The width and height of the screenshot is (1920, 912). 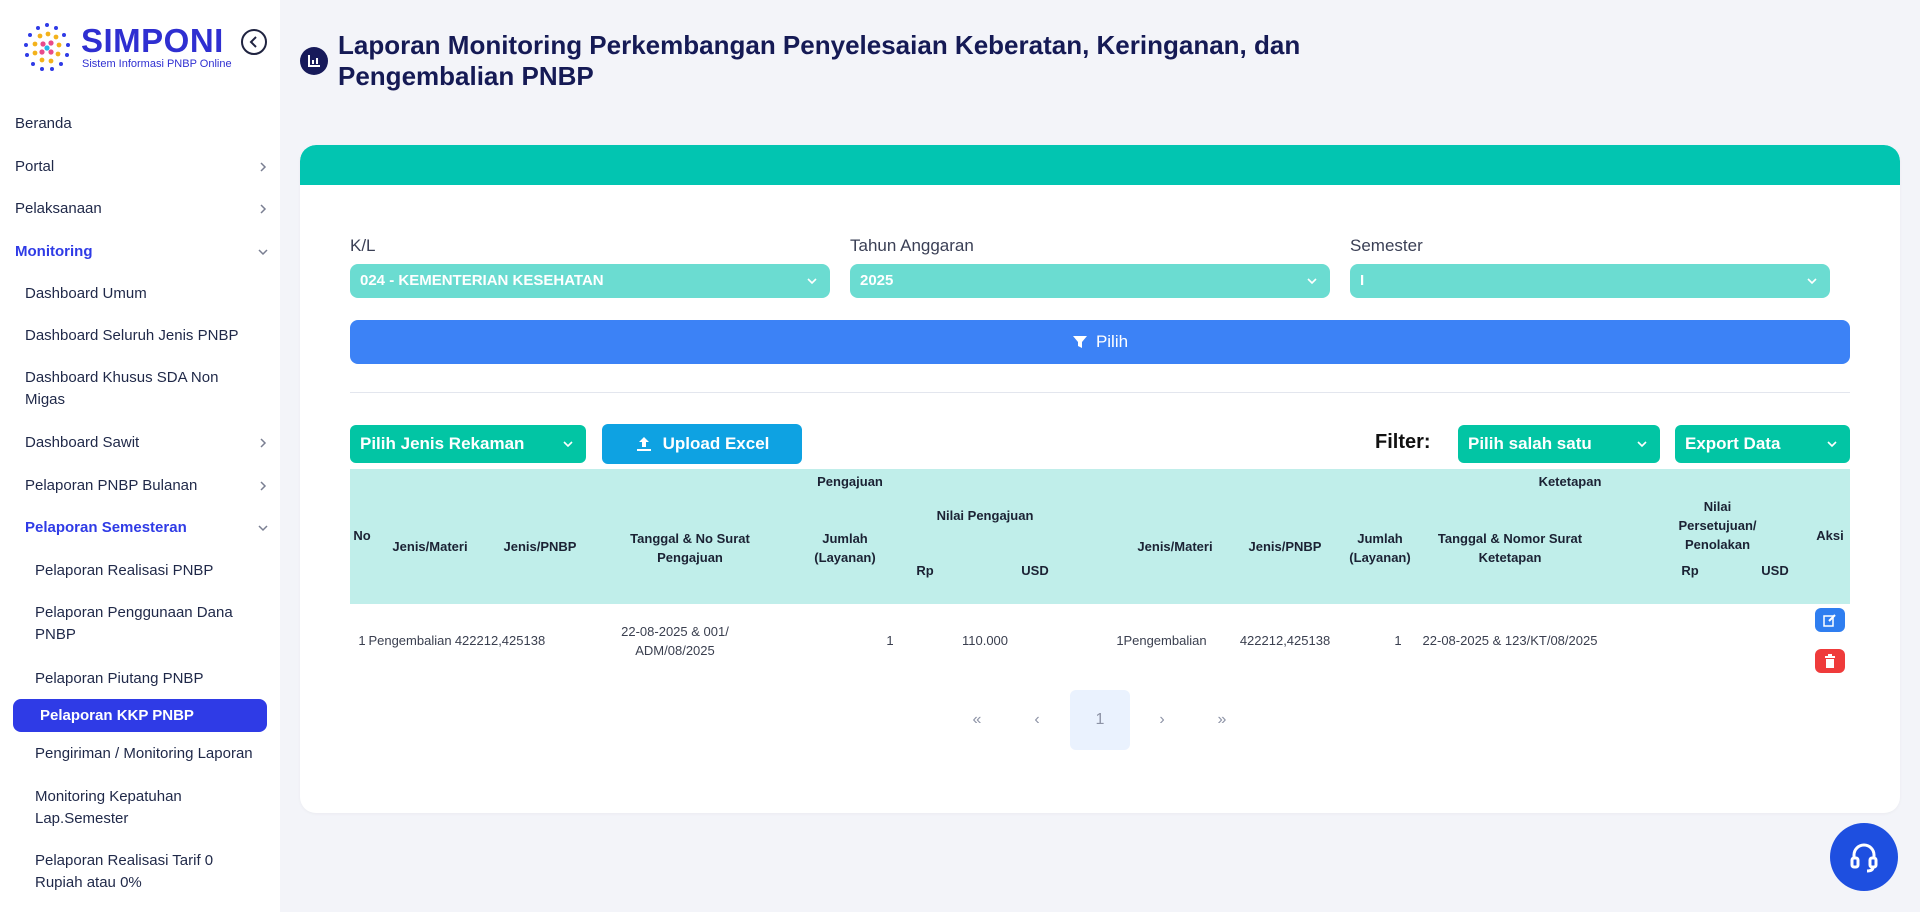 What do you see at coordinates (1530, 443) in the screenshot?
I see `filter-select-value: Pilih salah satu` at bounding box center [1530, 443].